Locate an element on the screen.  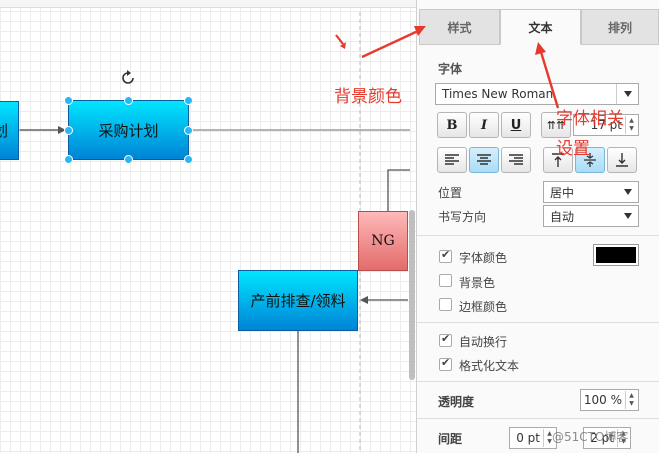
pre-production-check-node: 产前排查/领料 is located at coordinates (298, 300).